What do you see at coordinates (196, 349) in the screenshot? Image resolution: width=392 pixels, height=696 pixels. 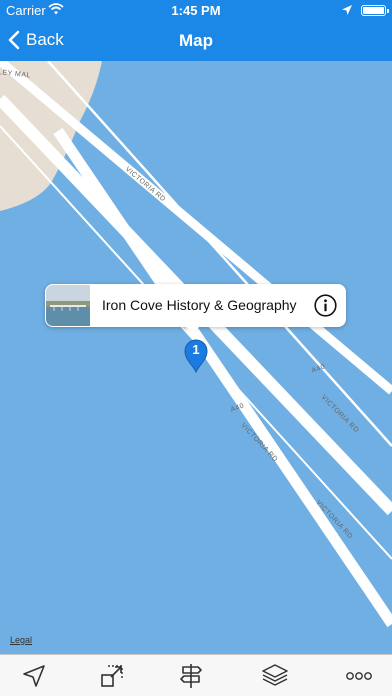 I see `pin-number: 1` at bounding box center [196, 349].